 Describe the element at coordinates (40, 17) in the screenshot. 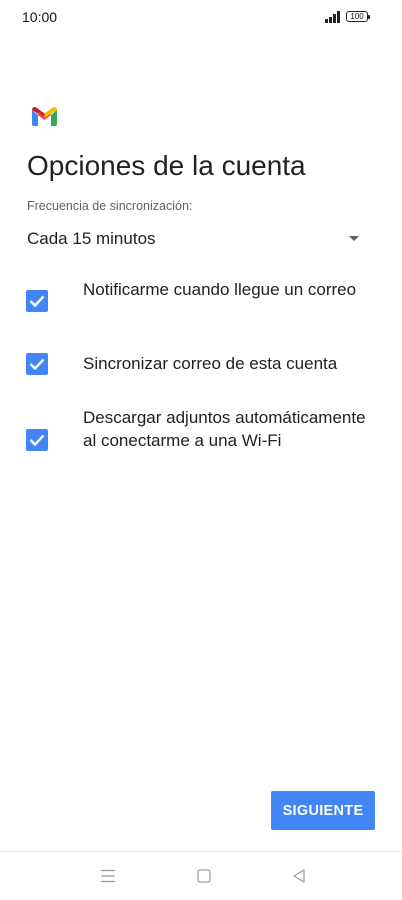

I see `status-time: 10:00` at that location.